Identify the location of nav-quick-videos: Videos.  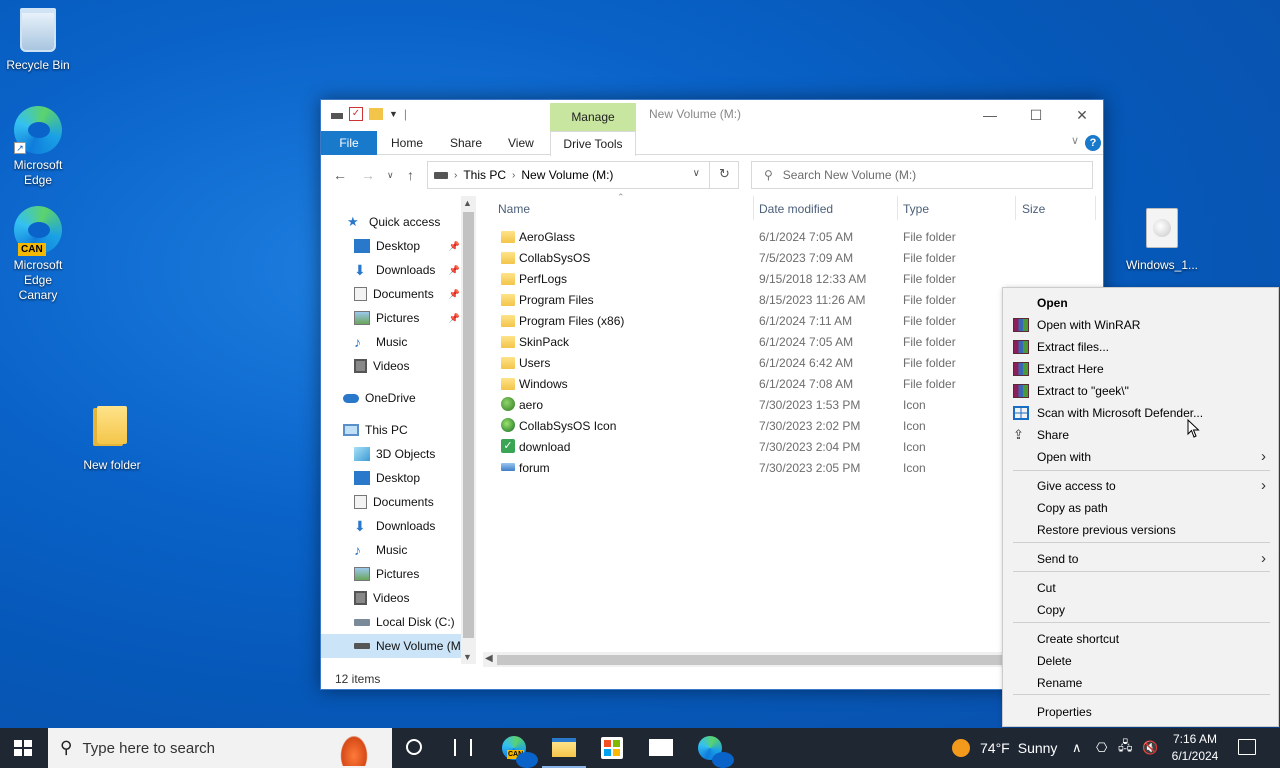
(398, 366).